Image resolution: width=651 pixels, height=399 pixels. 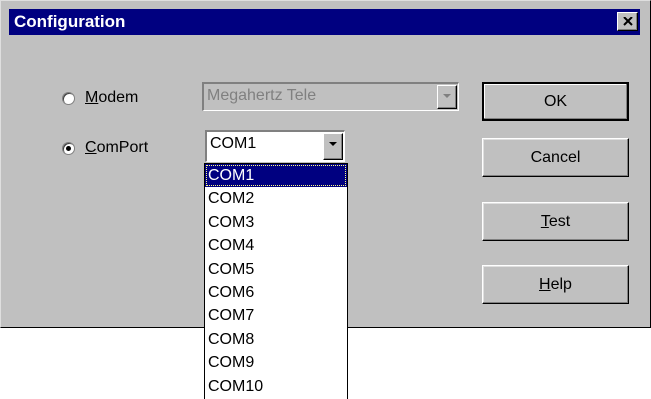 I want to click on comport-label: ComPort, so click(x=117, y=147).